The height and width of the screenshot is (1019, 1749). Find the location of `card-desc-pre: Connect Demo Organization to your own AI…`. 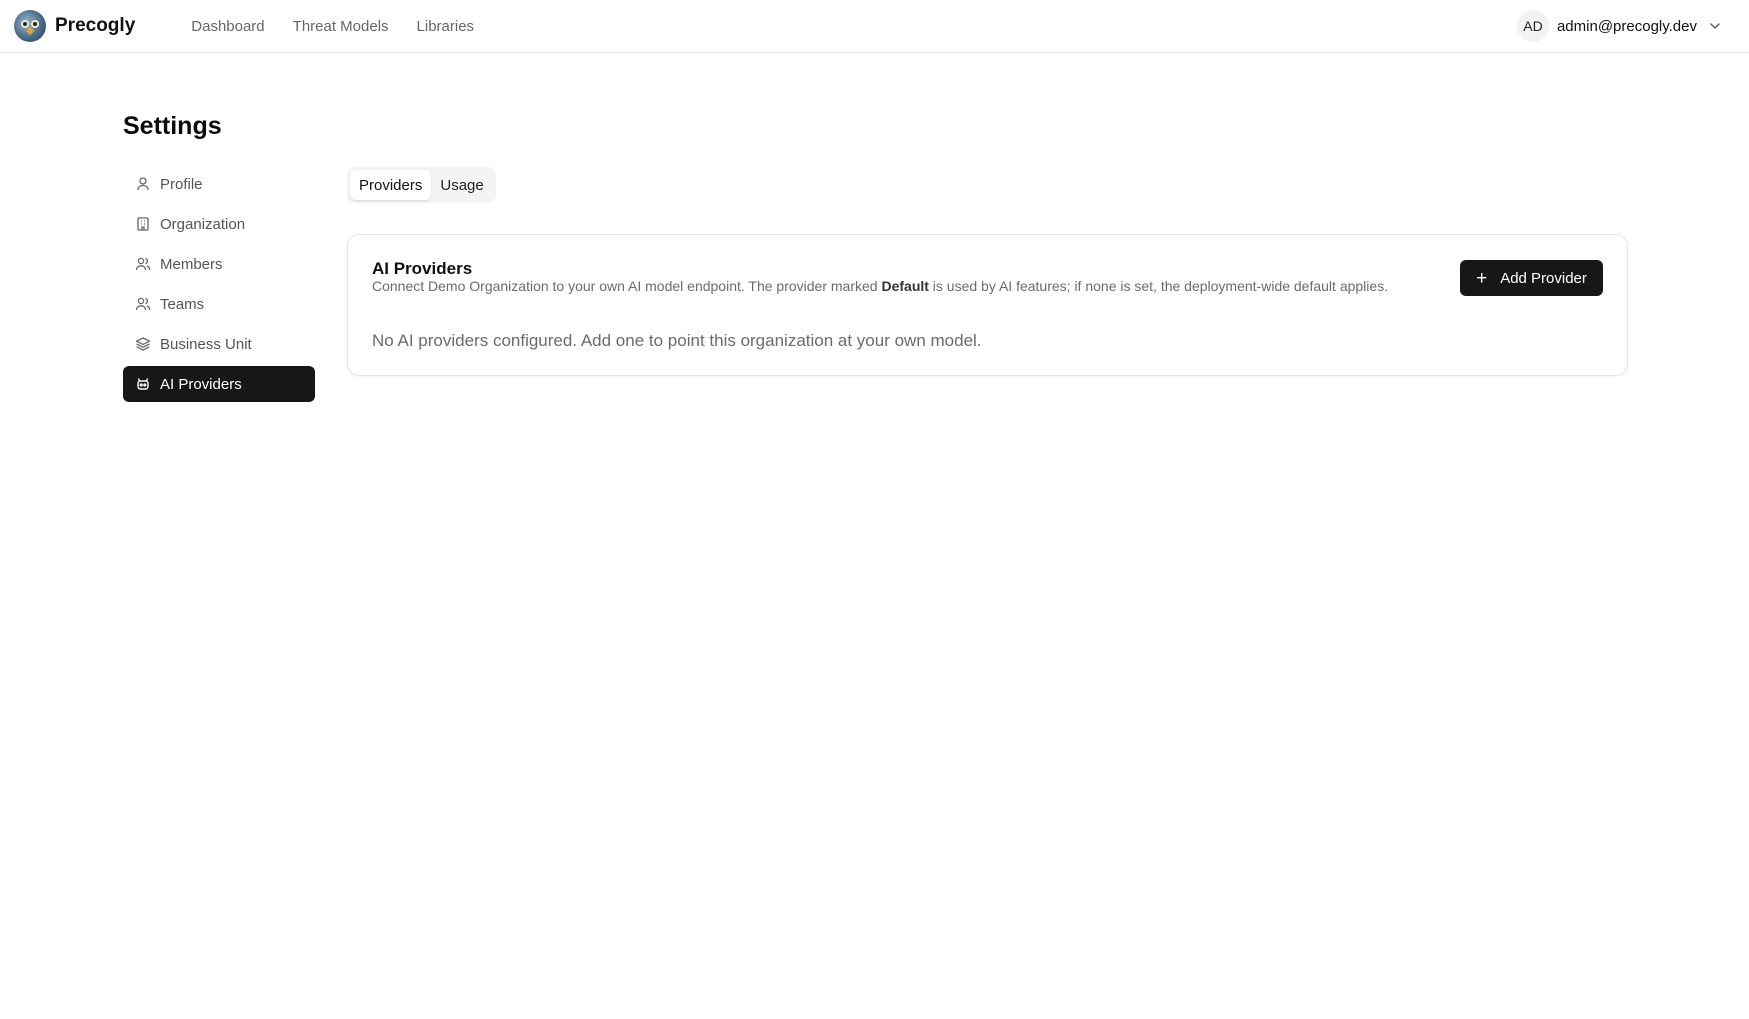

card-desc-pre: Connect Demo Organization to your own AI… is located at coordinates (627, 286).